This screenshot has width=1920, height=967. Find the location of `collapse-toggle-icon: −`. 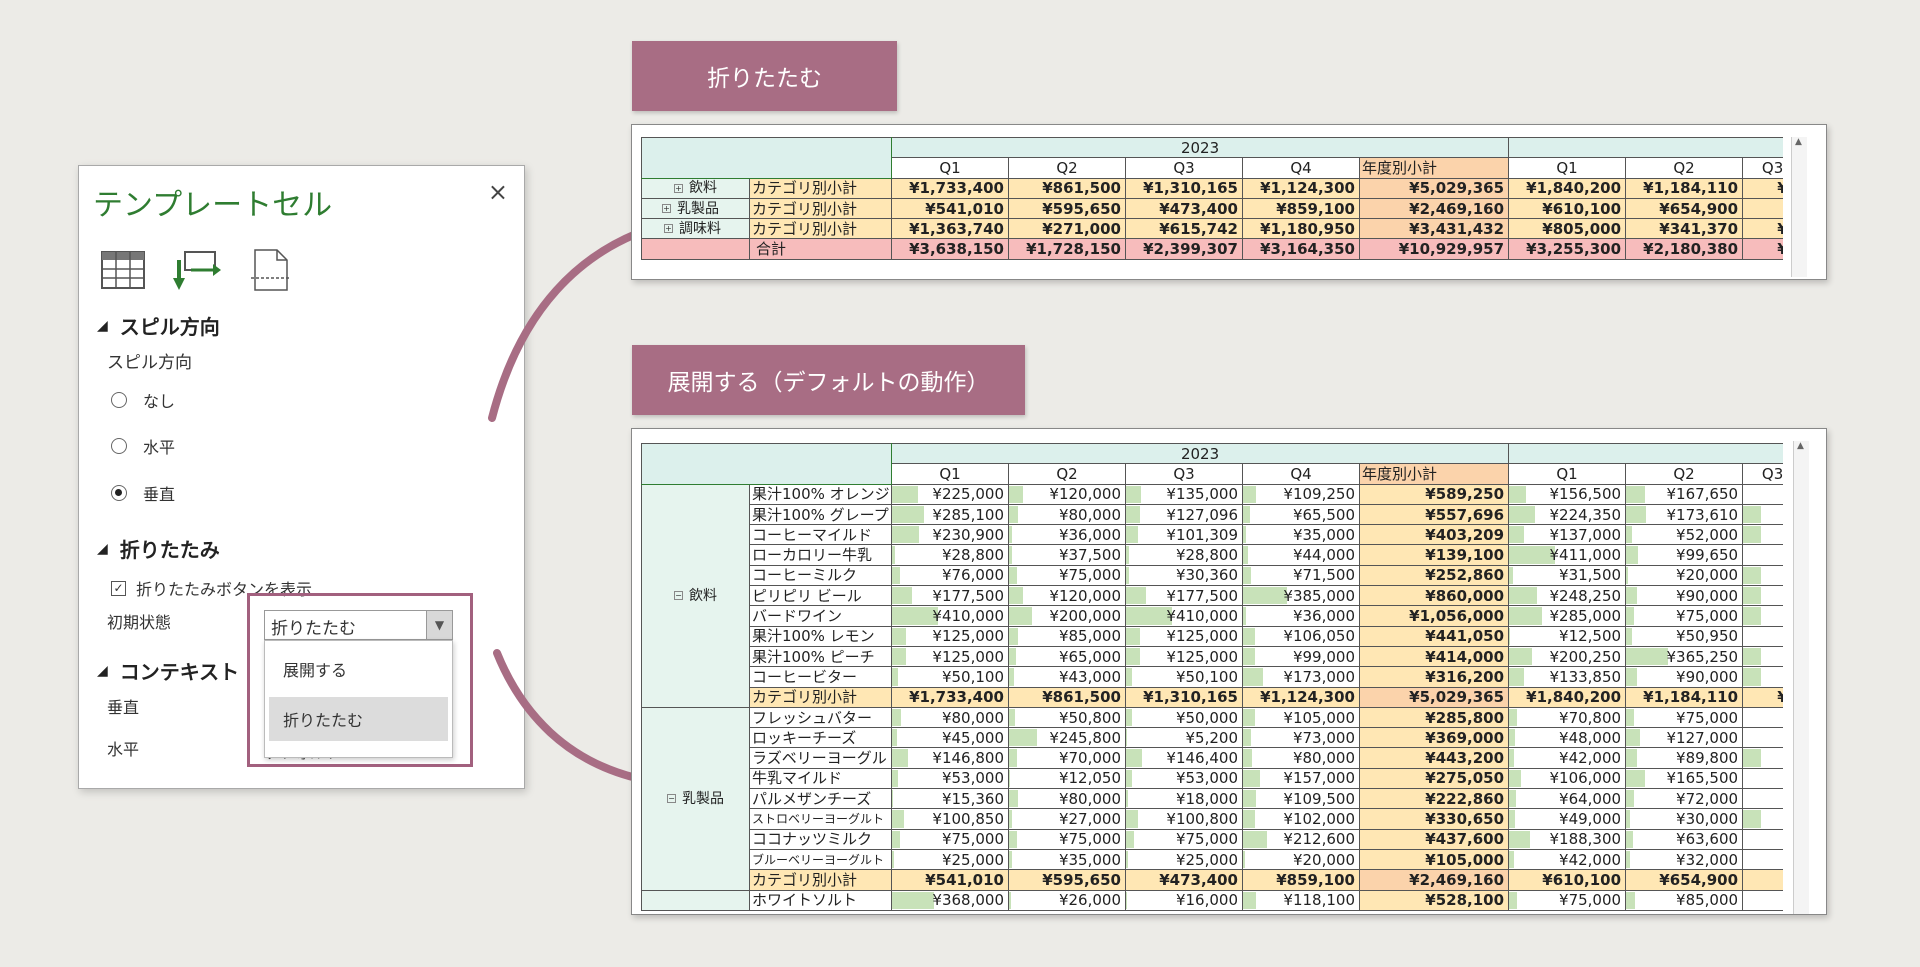

collapse-toggle-icon: − is located at coordinates (678, 596).